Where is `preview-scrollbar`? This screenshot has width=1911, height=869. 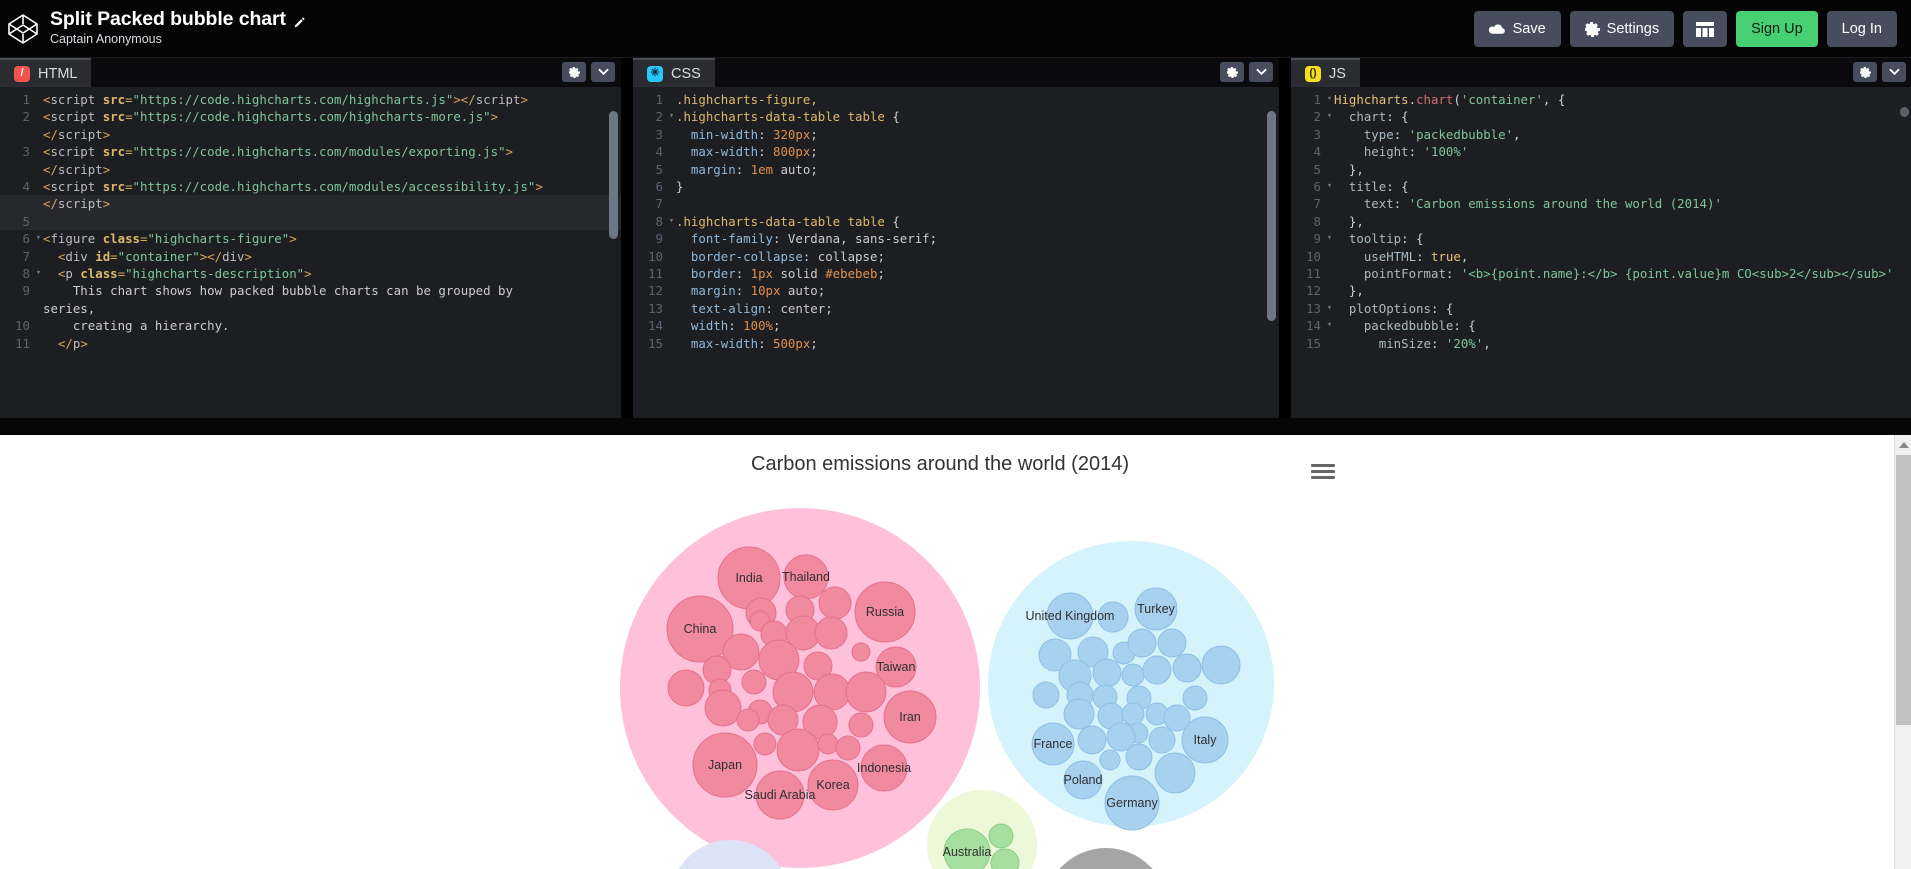 preview-scrollbar is located at coordinates (1902, 652).